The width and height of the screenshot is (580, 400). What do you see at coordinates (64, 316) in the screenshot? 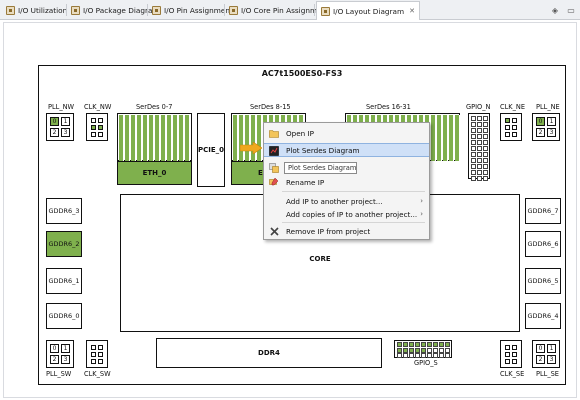
I see `gddr6-0-block: GDDR6_0` at bounding box center [64, 316].